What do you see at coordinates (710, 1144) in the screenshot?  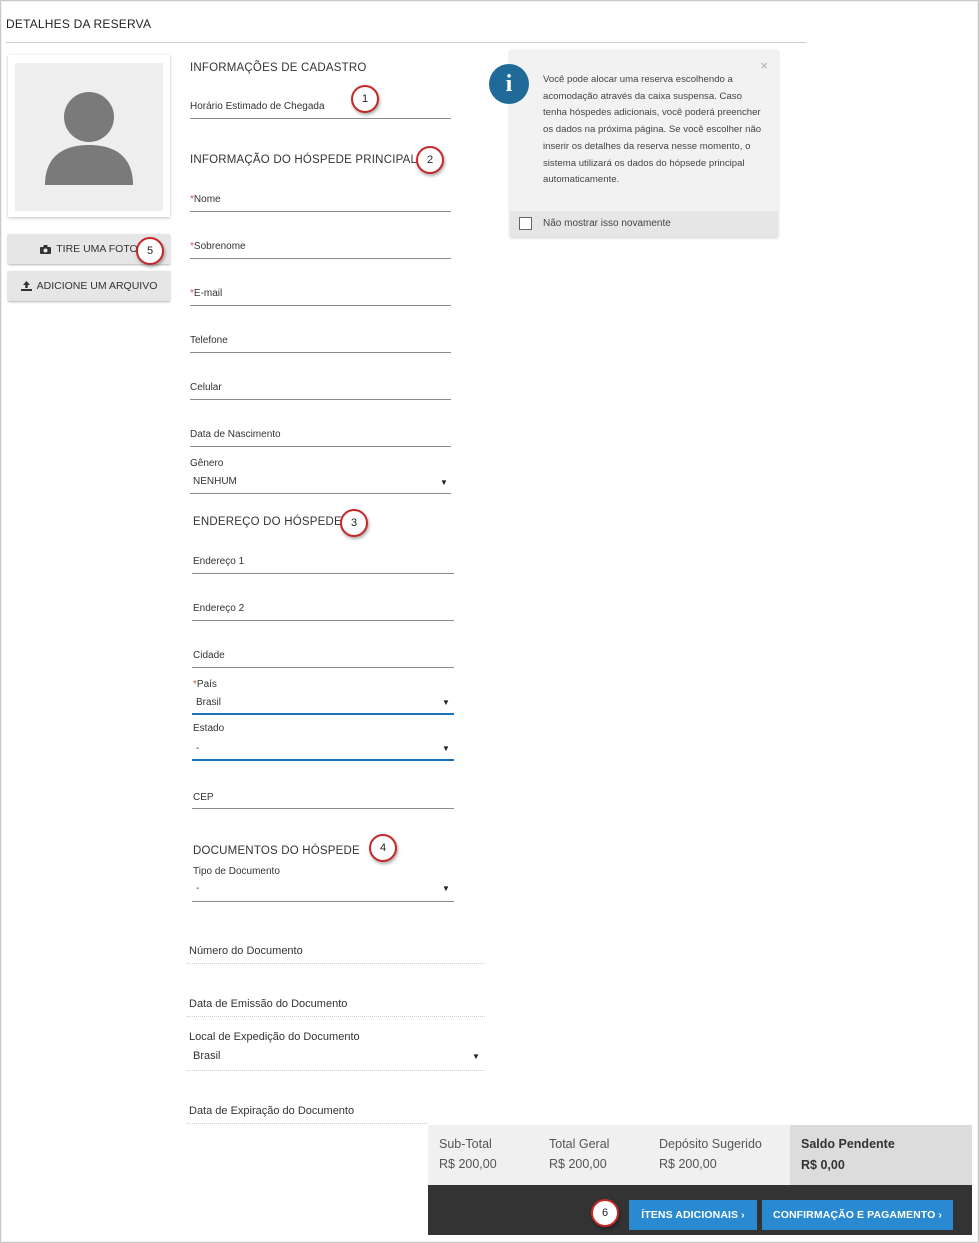 I see `deposit-label: Depósito Sugerido` at bounding box center [710, 1144].